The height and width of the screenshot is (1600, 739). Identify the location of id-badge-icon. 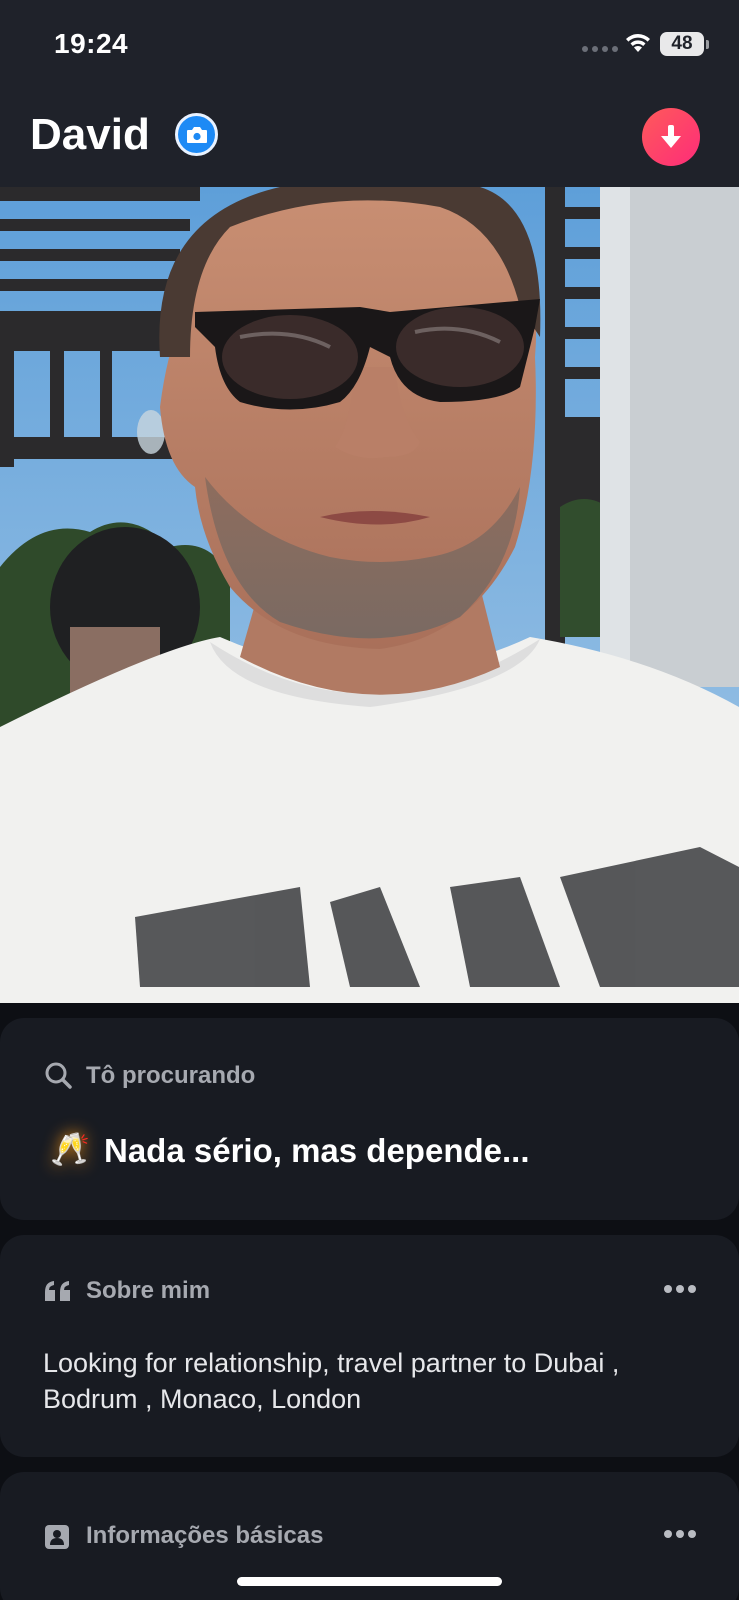
(57, 1537).